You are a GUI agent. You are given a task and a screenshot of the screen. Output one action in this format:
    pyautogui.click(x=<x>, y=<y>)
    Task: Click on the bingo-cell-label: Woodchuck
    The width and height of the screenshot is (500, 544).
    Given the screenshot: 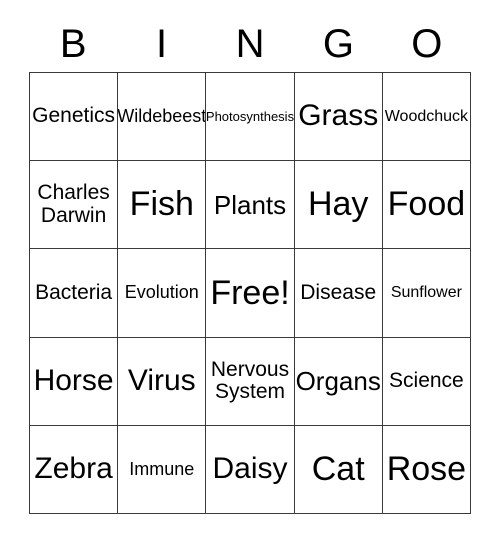 What is the action you would take?
    pyautogui.click(x=426, y=116)
    